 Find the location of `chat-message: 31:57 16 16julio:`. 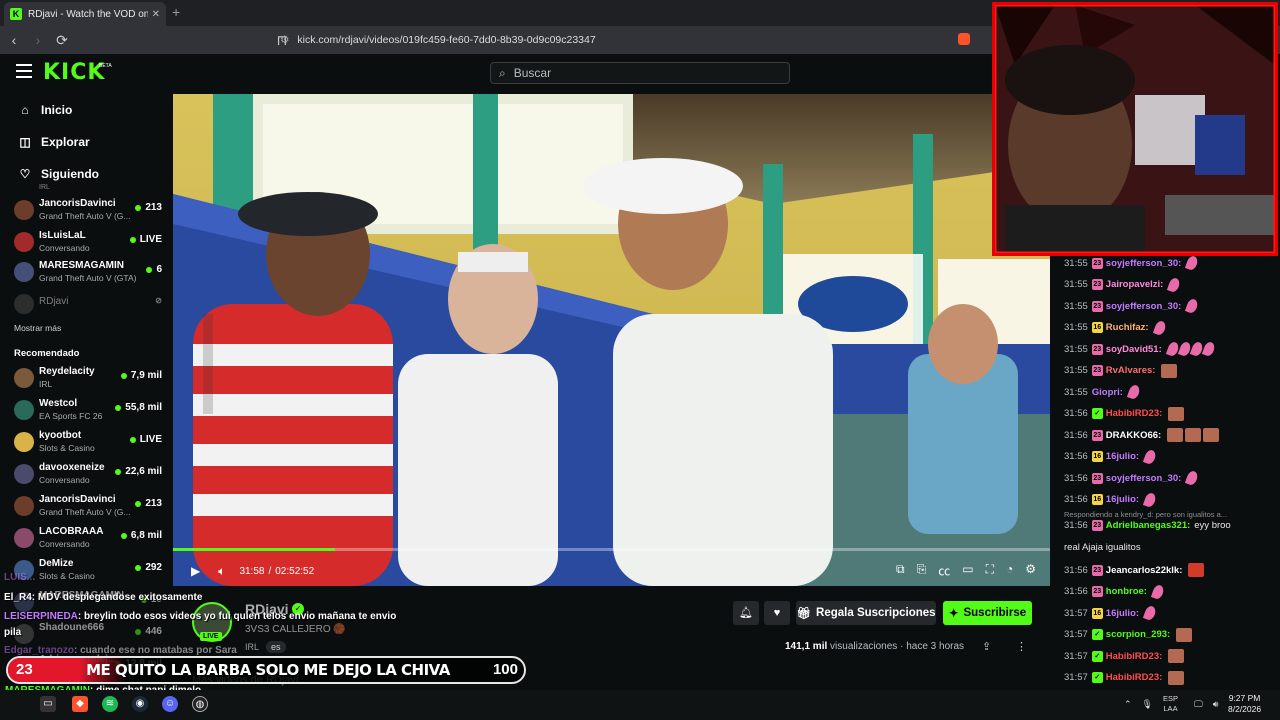

chat-message: 31:57 16 16julio: is located at coordinates (1111, 613).